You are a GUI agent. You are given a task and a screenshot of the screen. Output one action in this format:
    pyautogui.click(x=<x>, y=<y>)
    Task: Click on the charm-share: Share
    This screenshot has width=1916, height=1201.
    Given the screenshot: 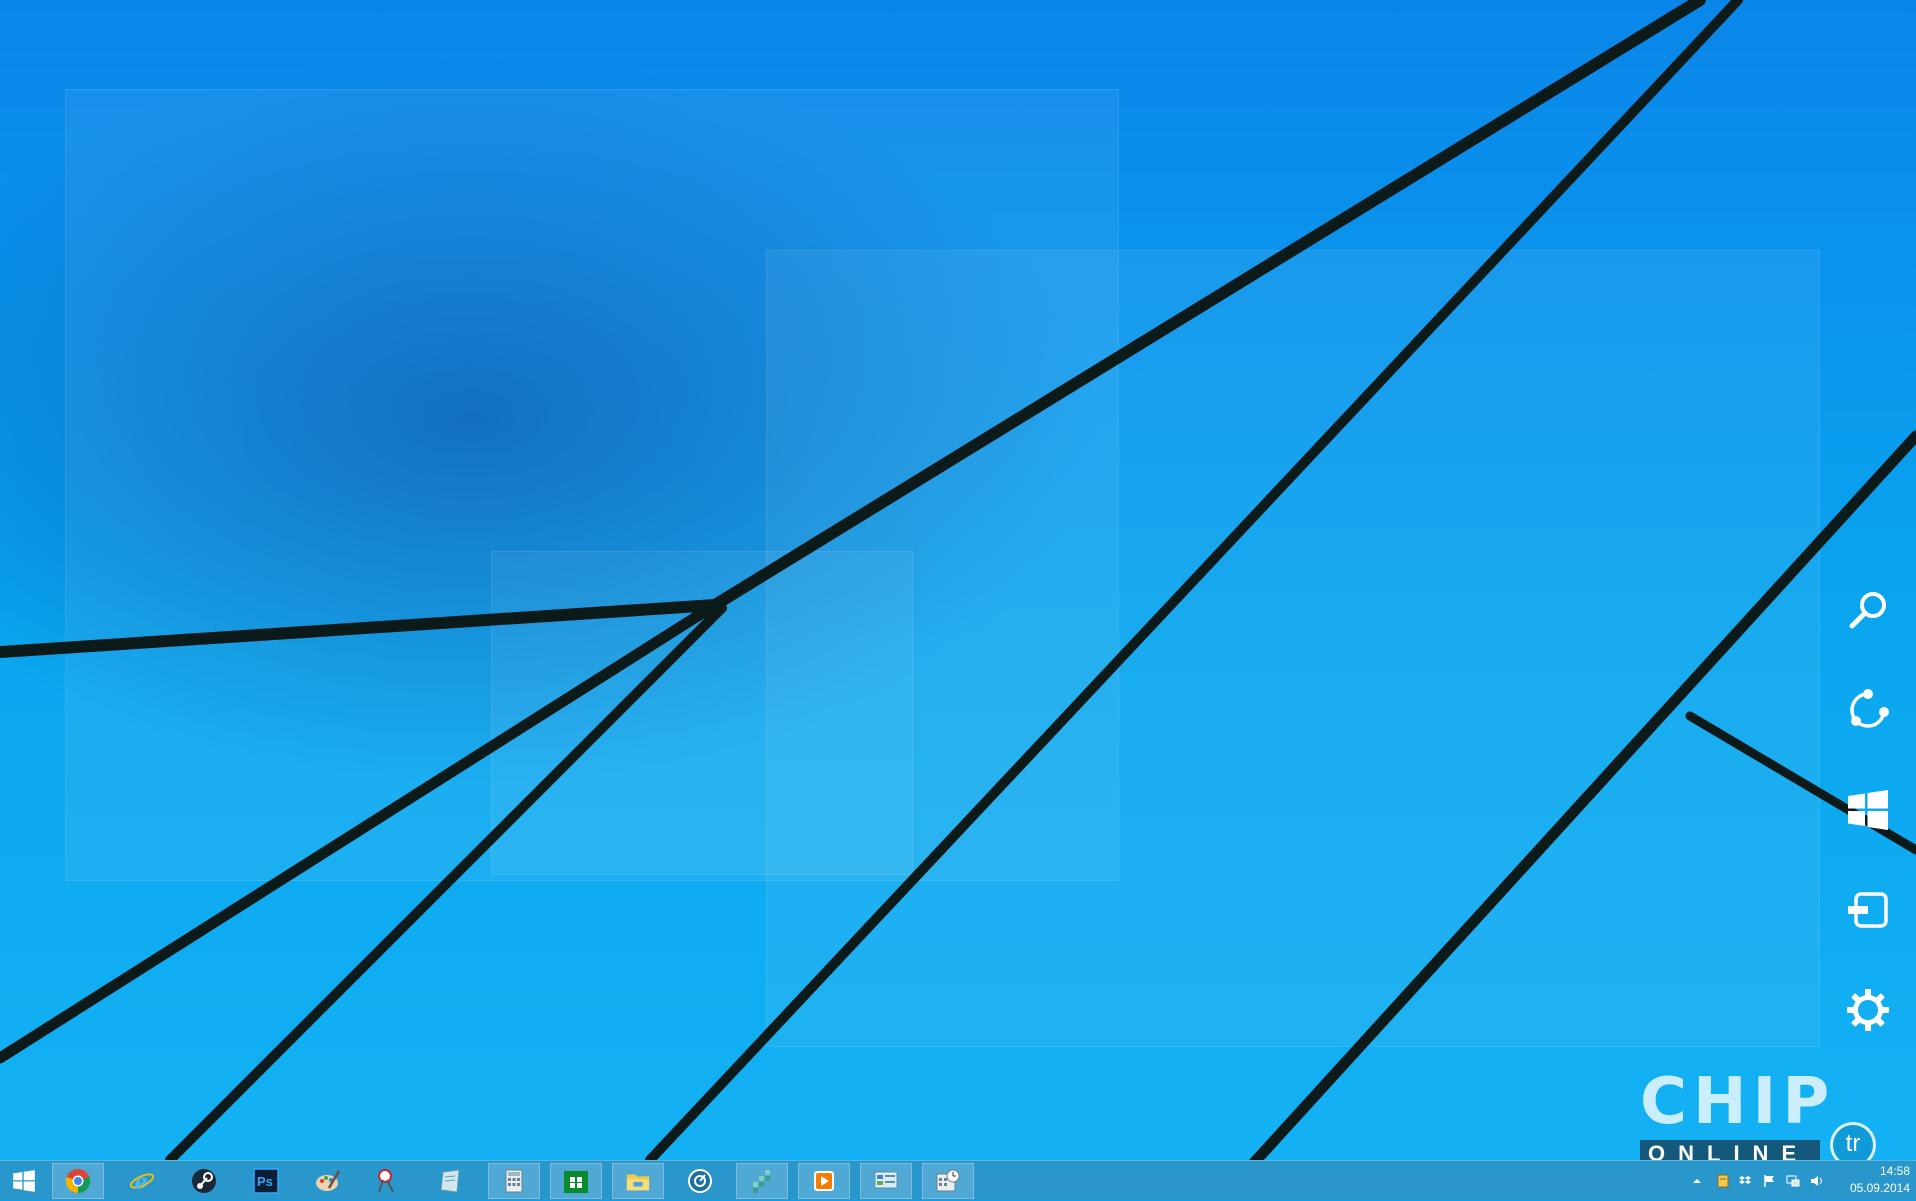 What is the action you would take?
    pyautogui.click(x=1868, y=710)
    